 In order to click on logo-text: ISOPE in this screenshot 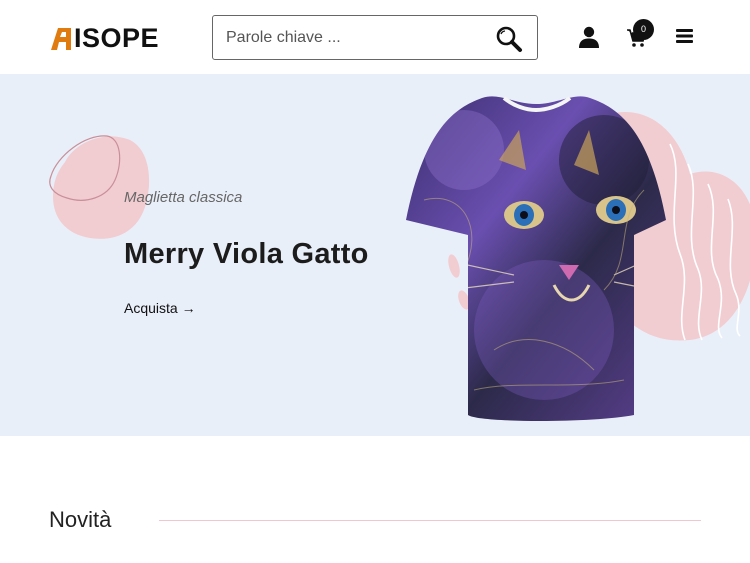, I will do `click(117, 38)`.